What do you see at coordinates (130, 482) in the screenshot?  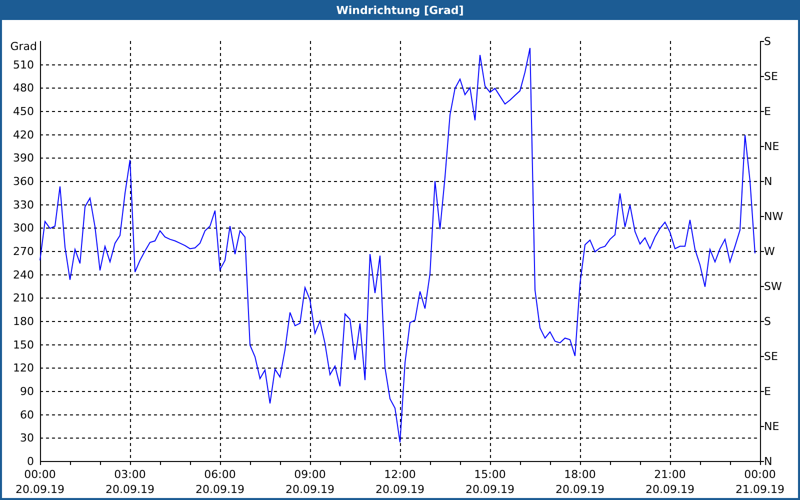 I see `x-tick-label: 03:00 20.09.19` at bounding box center [130, 482].